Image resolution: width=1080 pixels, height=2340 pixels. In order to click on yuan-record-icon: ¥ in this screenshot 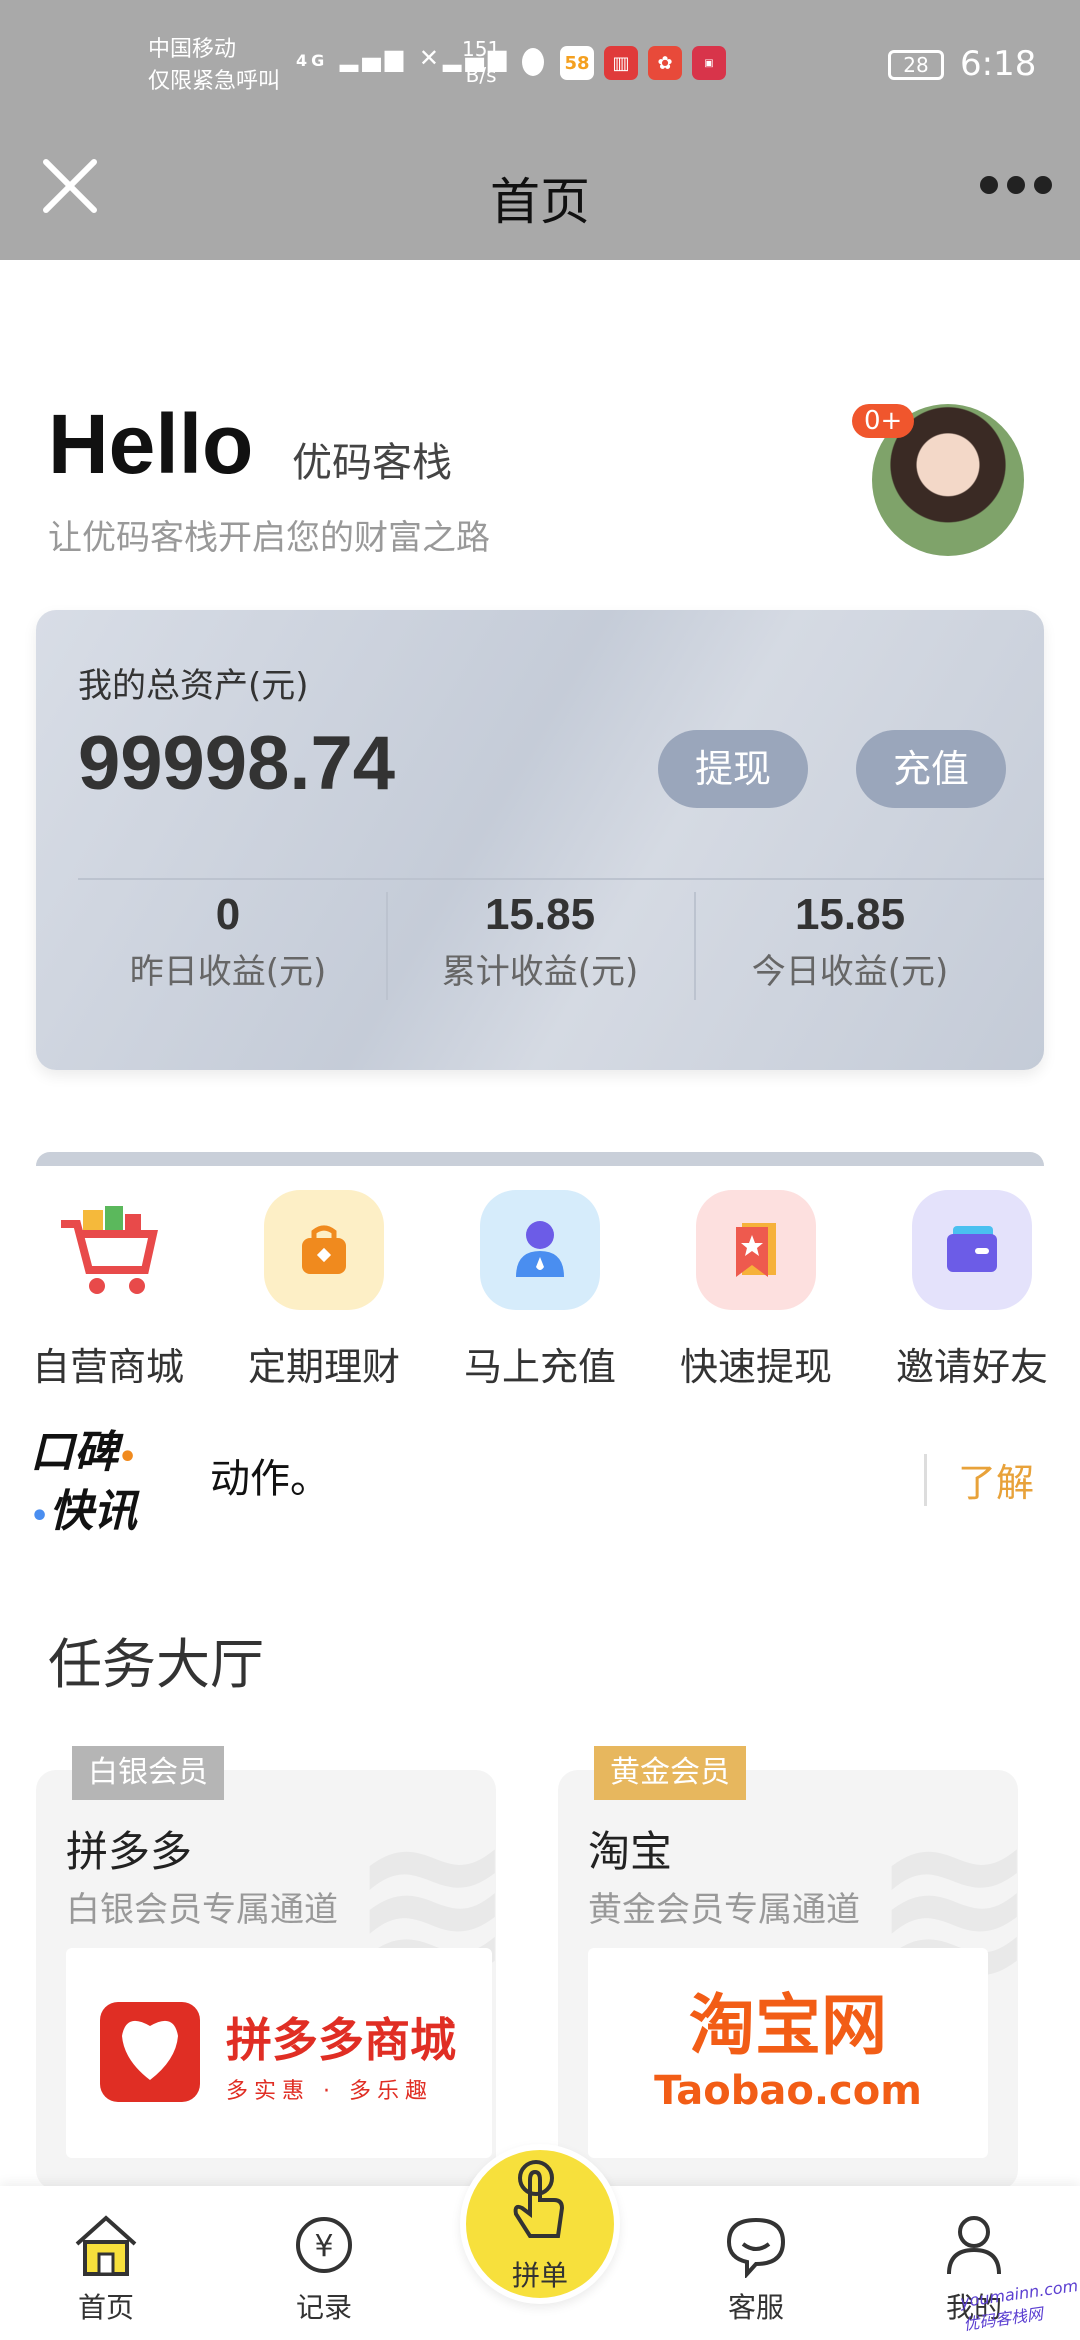, I will do `click(324, 2245)`.